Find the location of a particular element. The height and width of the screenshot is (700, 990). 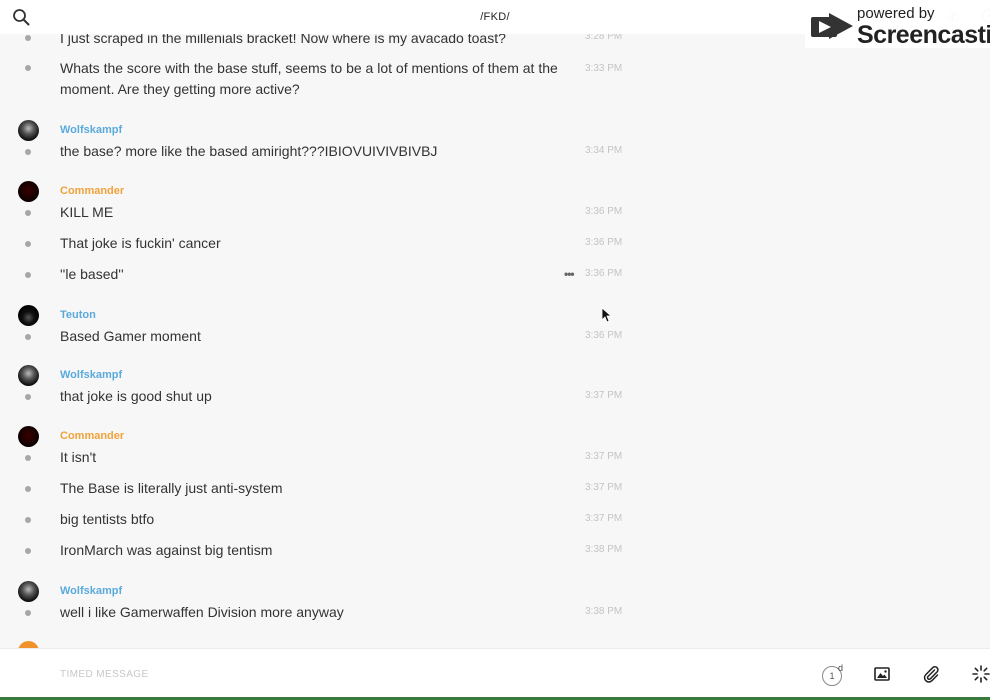

composer-bar: 1 d is located at coordinates (495, 674).